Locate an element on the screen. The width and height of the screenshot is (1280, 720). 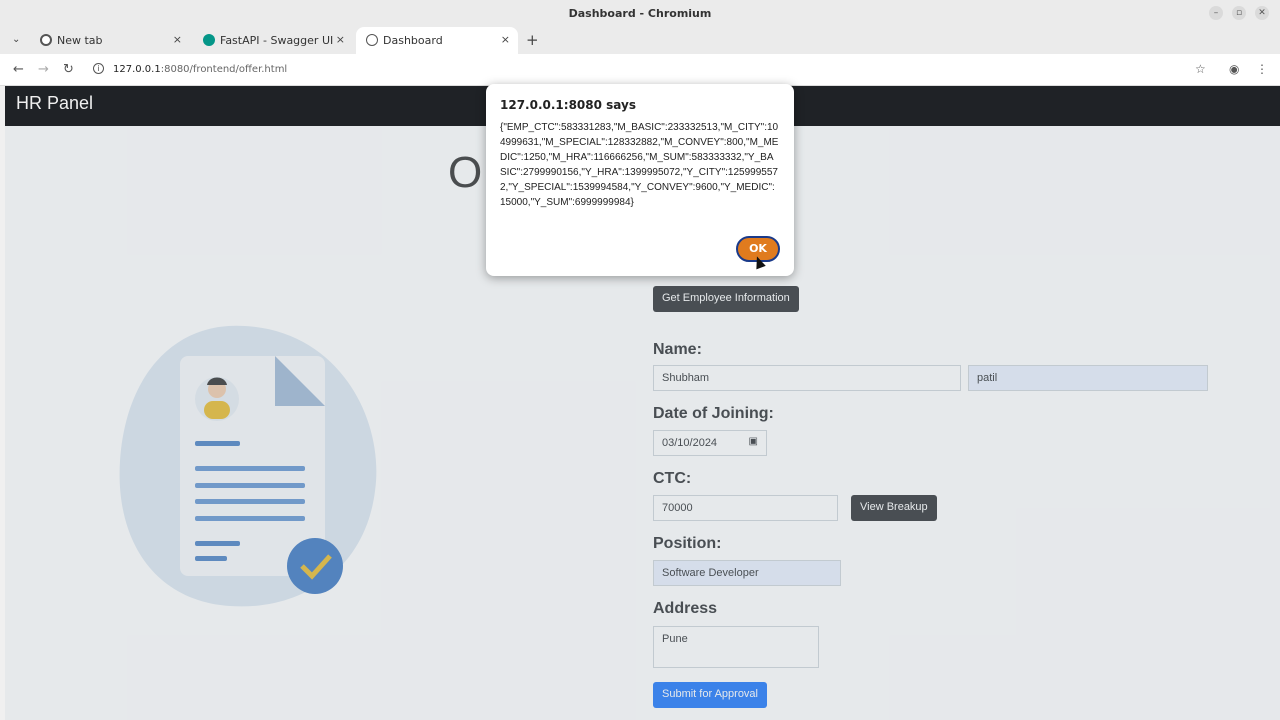
menu-icon: ⋮ is located at coordinates (1262, 69).